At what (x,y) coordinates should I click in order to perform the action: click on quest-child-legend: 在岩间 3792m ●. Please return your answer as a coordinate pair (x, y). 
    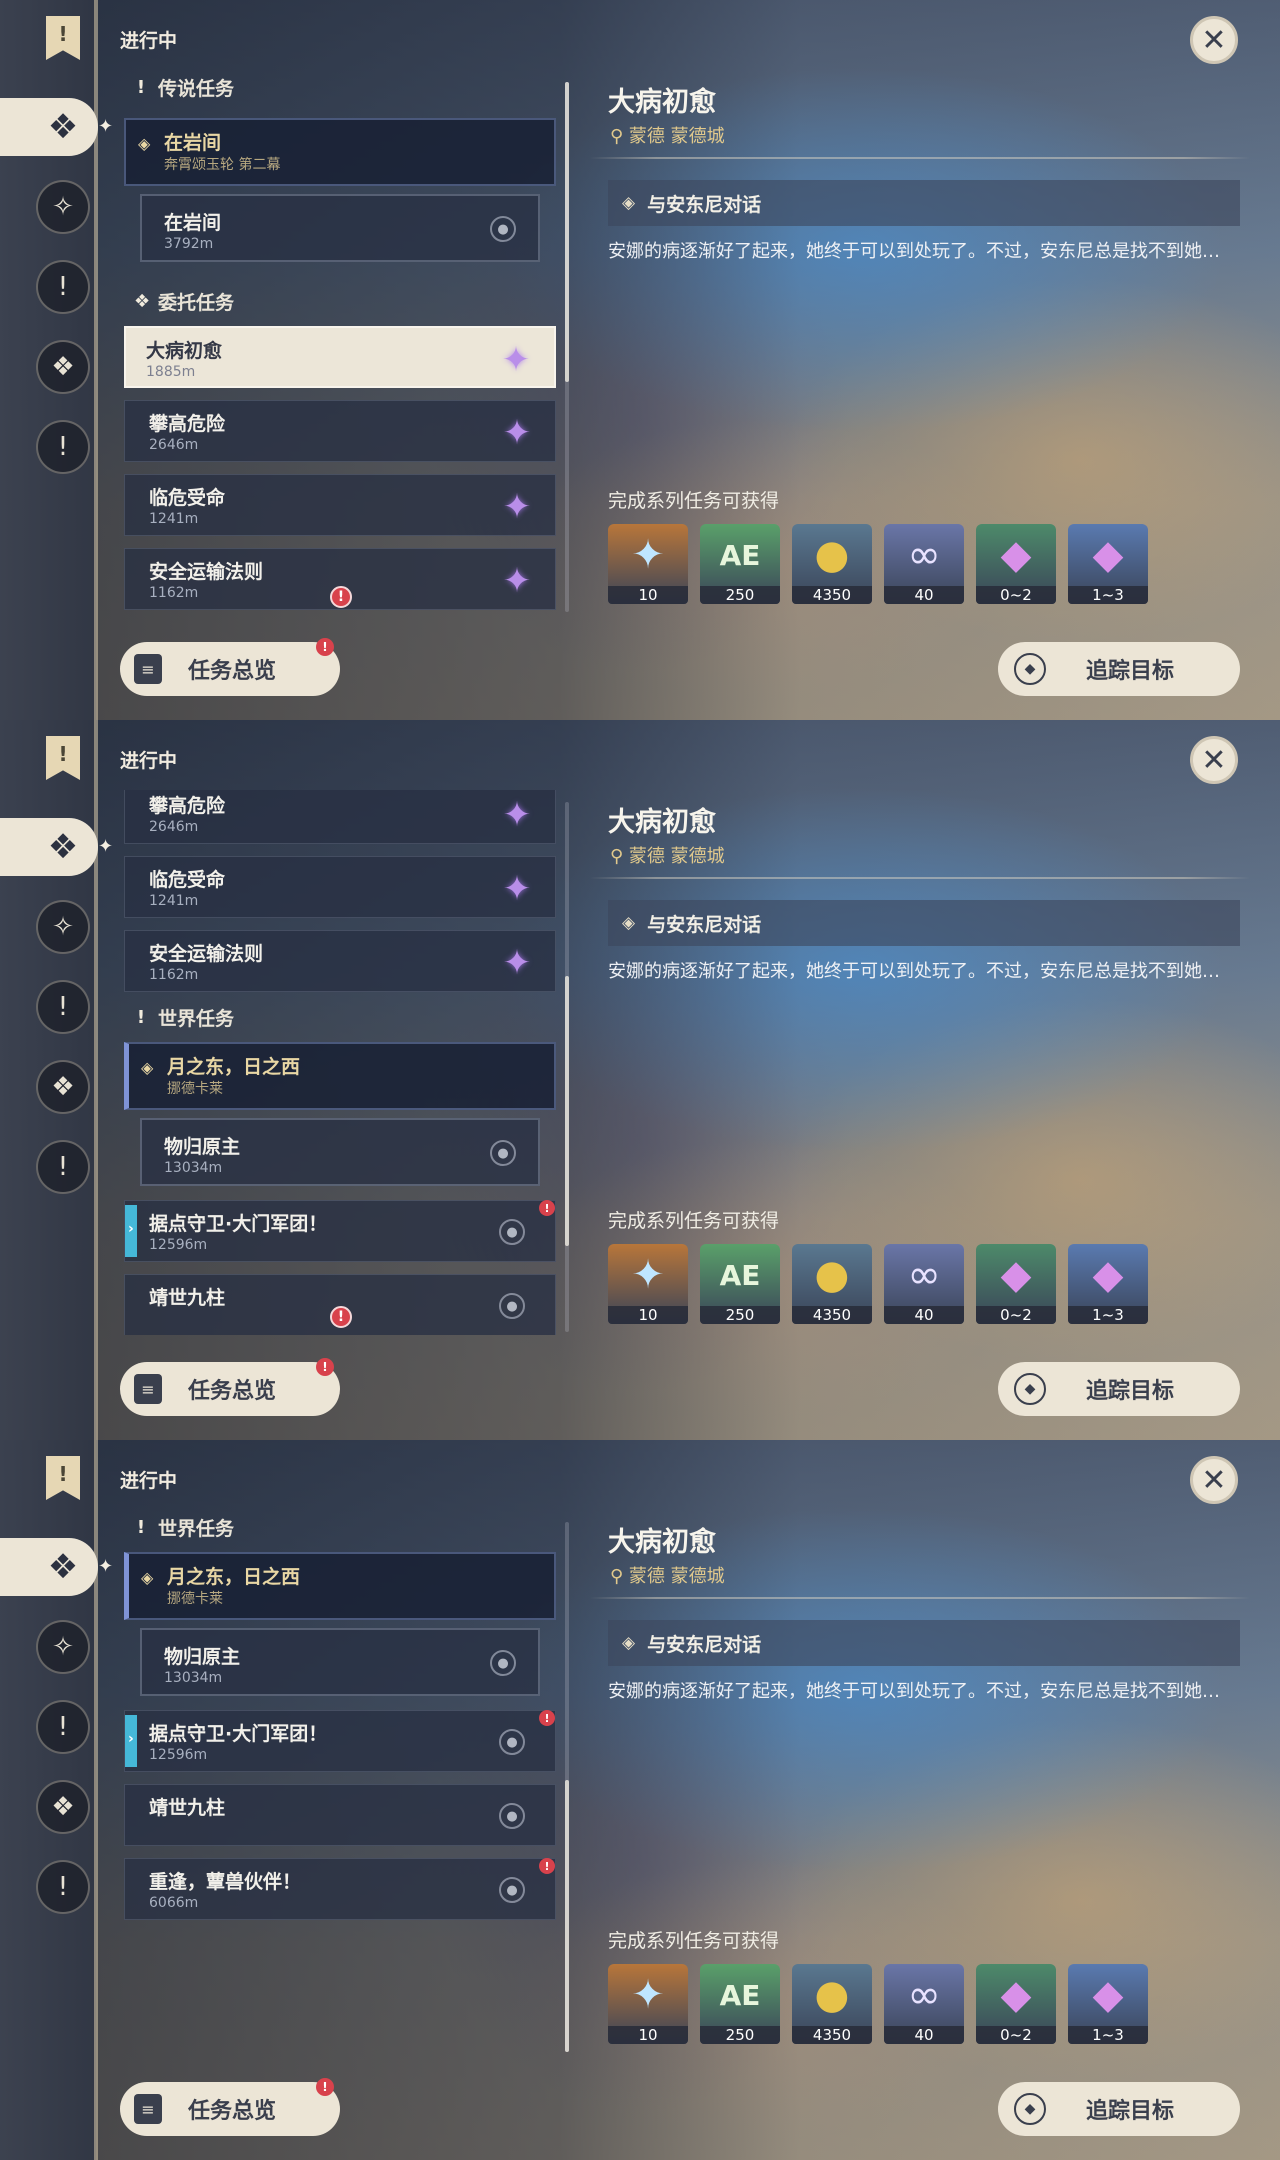
    Looking at the image, I should click on (340, 228).